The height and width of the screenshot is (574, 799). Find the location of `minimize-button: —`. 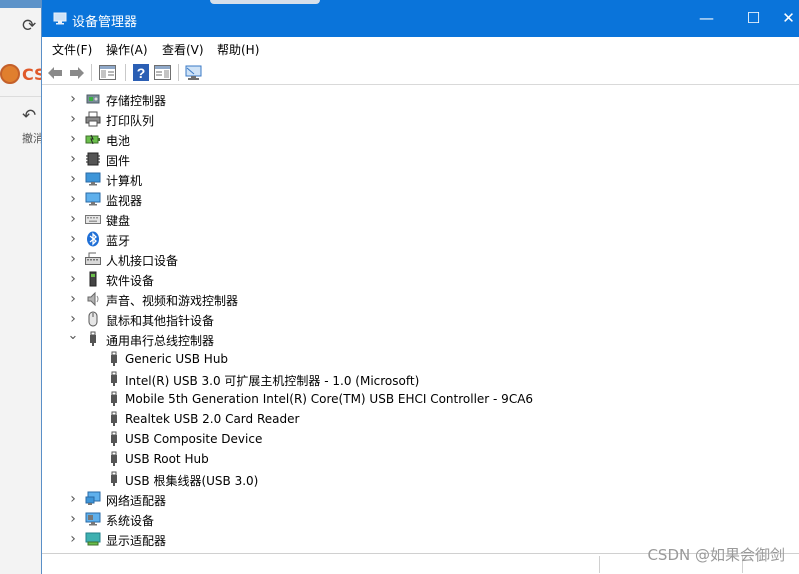

minimize-button: — is located at coordinates (706, 18).